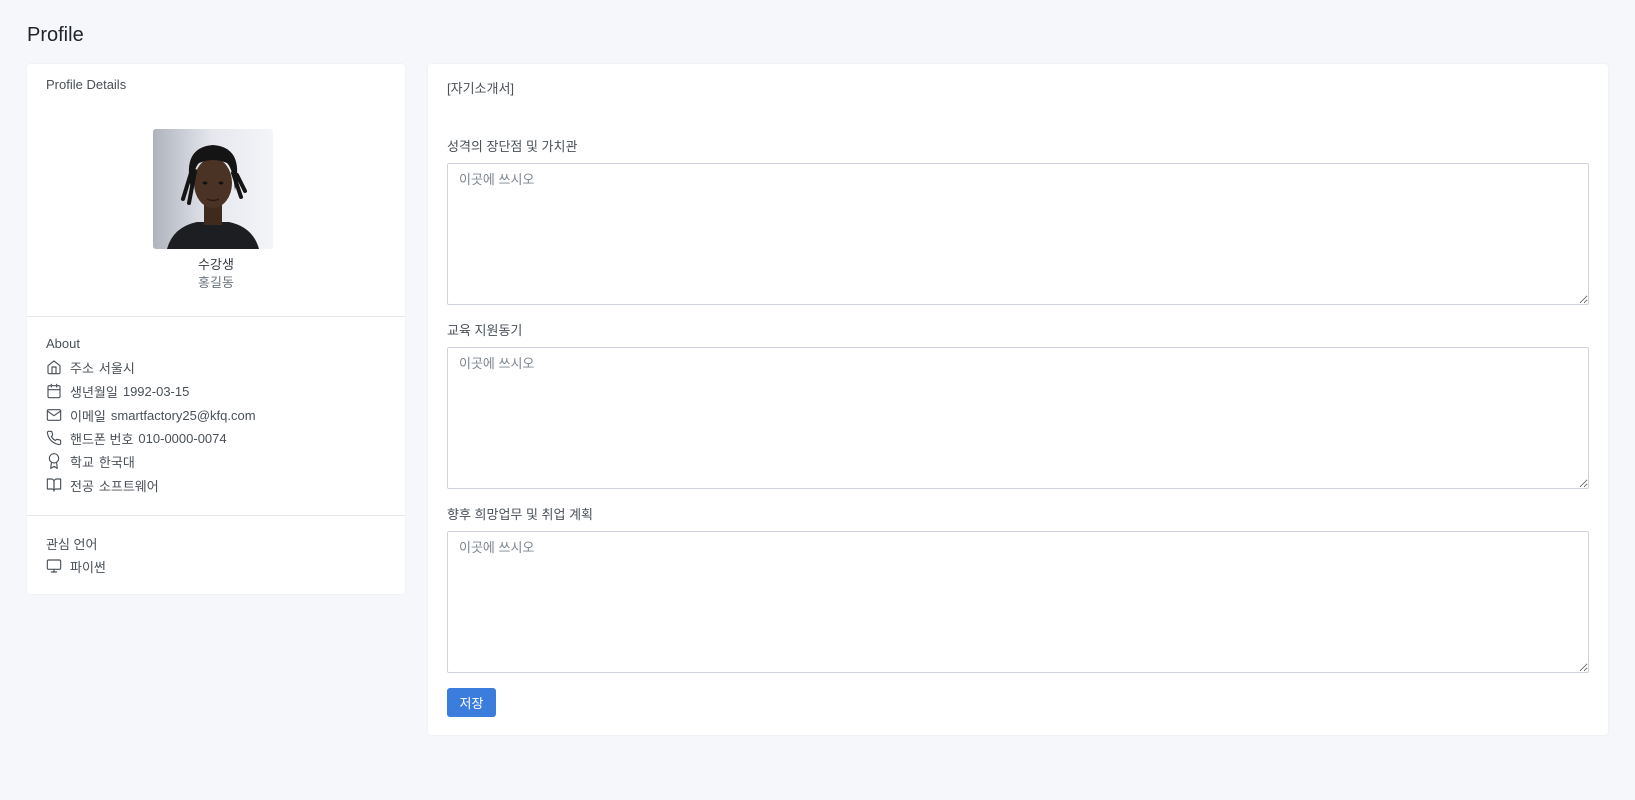 This screenshot has height=800, width=1635. Describe the element at coordinates (520, 514) in the screenshot. I see `question-label: 향후 희망업무 및 취업 계획` at that location.